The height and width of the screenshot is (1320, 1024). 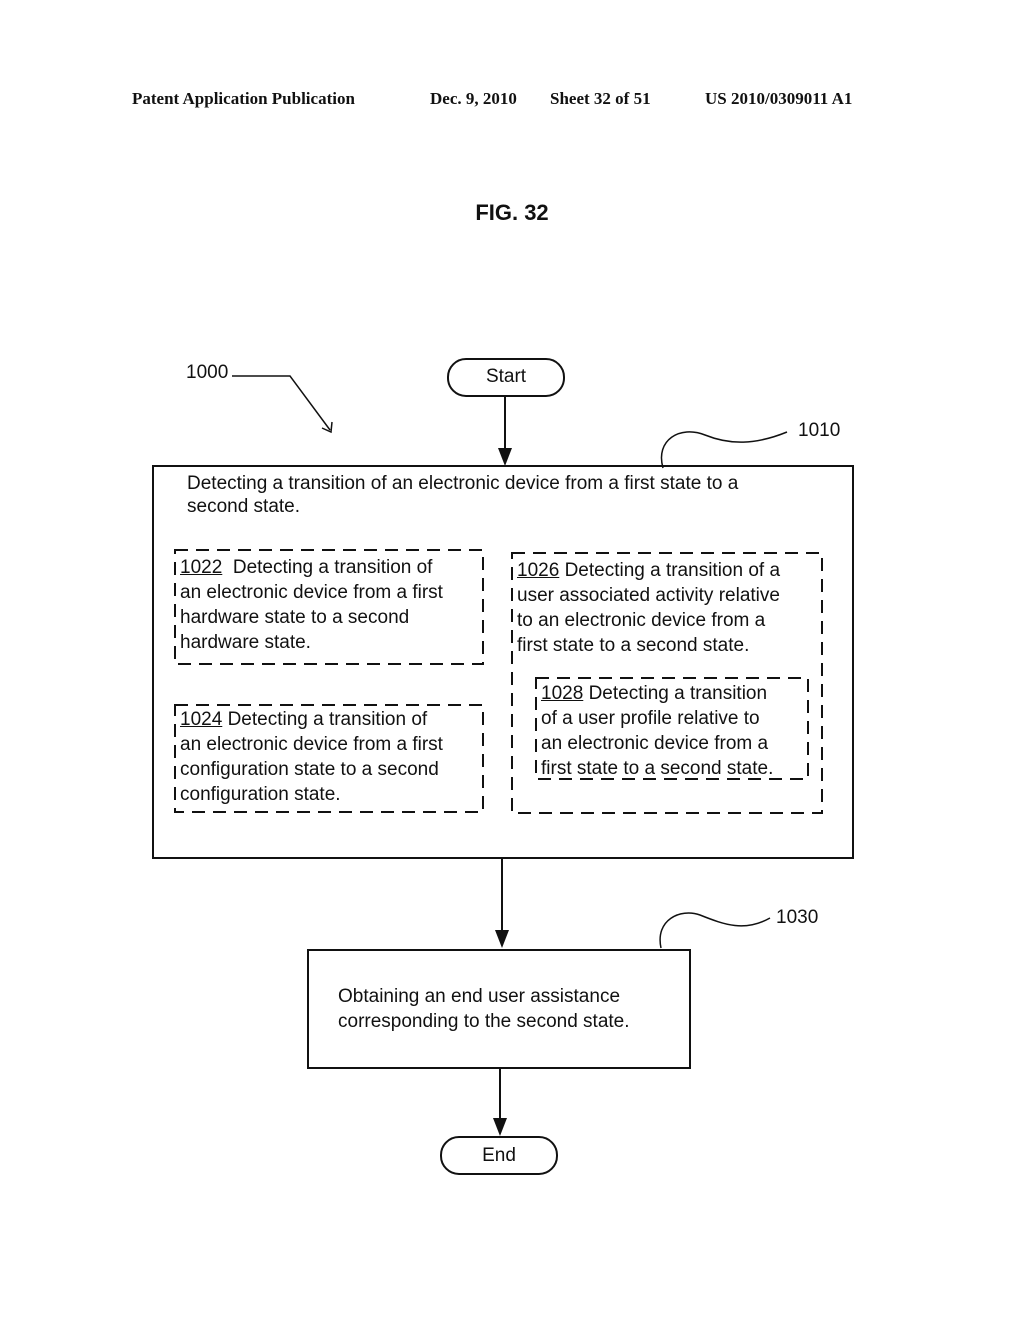 I want to click on step-1028-line-3: an electronic device from a, so click(x=655, y=743).